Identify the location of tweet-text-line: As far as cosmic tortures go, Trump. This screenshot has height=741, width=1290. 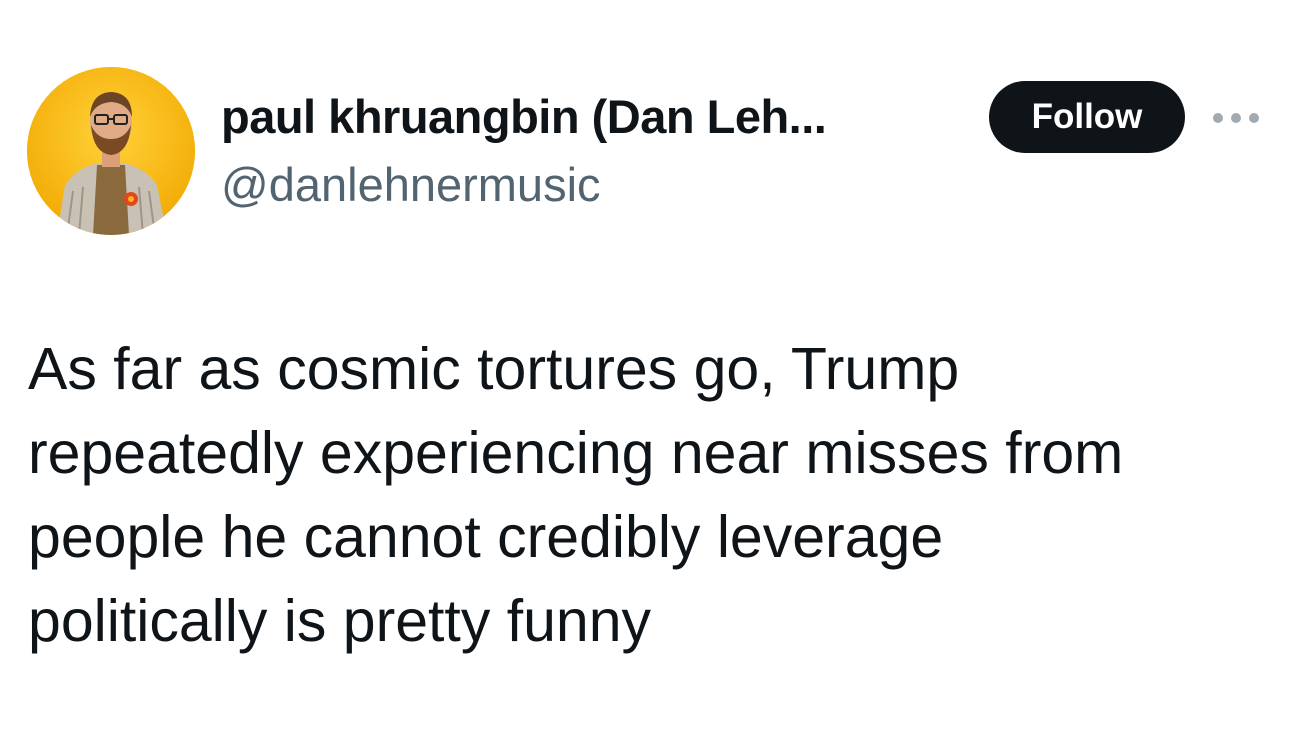
(494, 369).